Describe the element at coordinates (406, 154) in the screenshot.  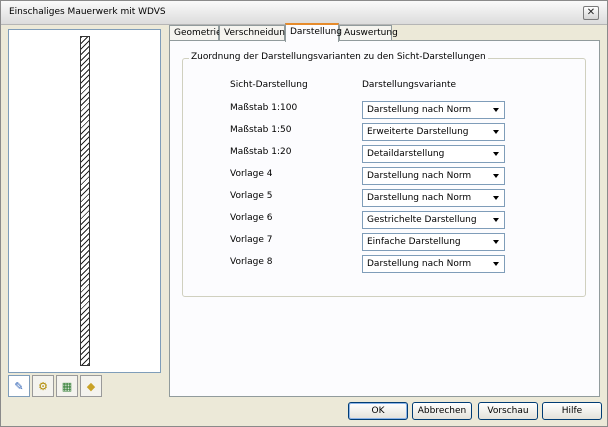
I see `variant-select-value: Detaildarstellung` at that location.